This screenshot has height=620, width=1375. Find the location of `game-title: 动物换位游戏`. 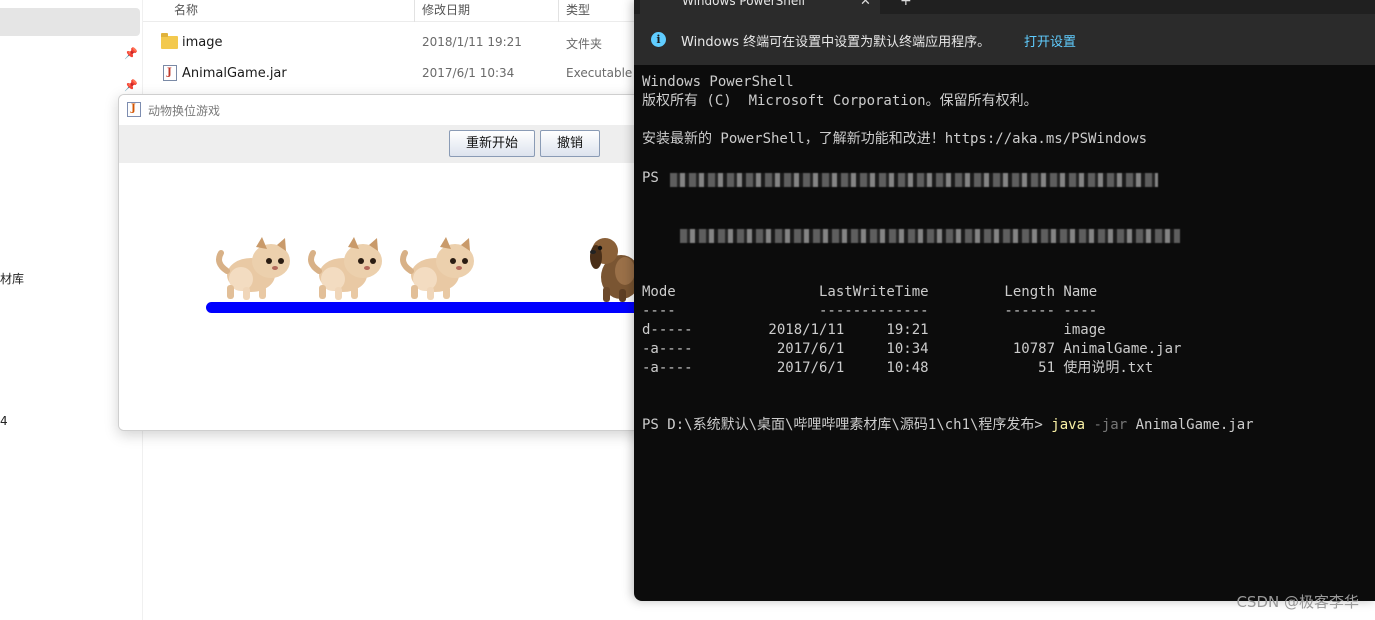

game-title: 动物换位游戏 is located at coordinates (184, 111).